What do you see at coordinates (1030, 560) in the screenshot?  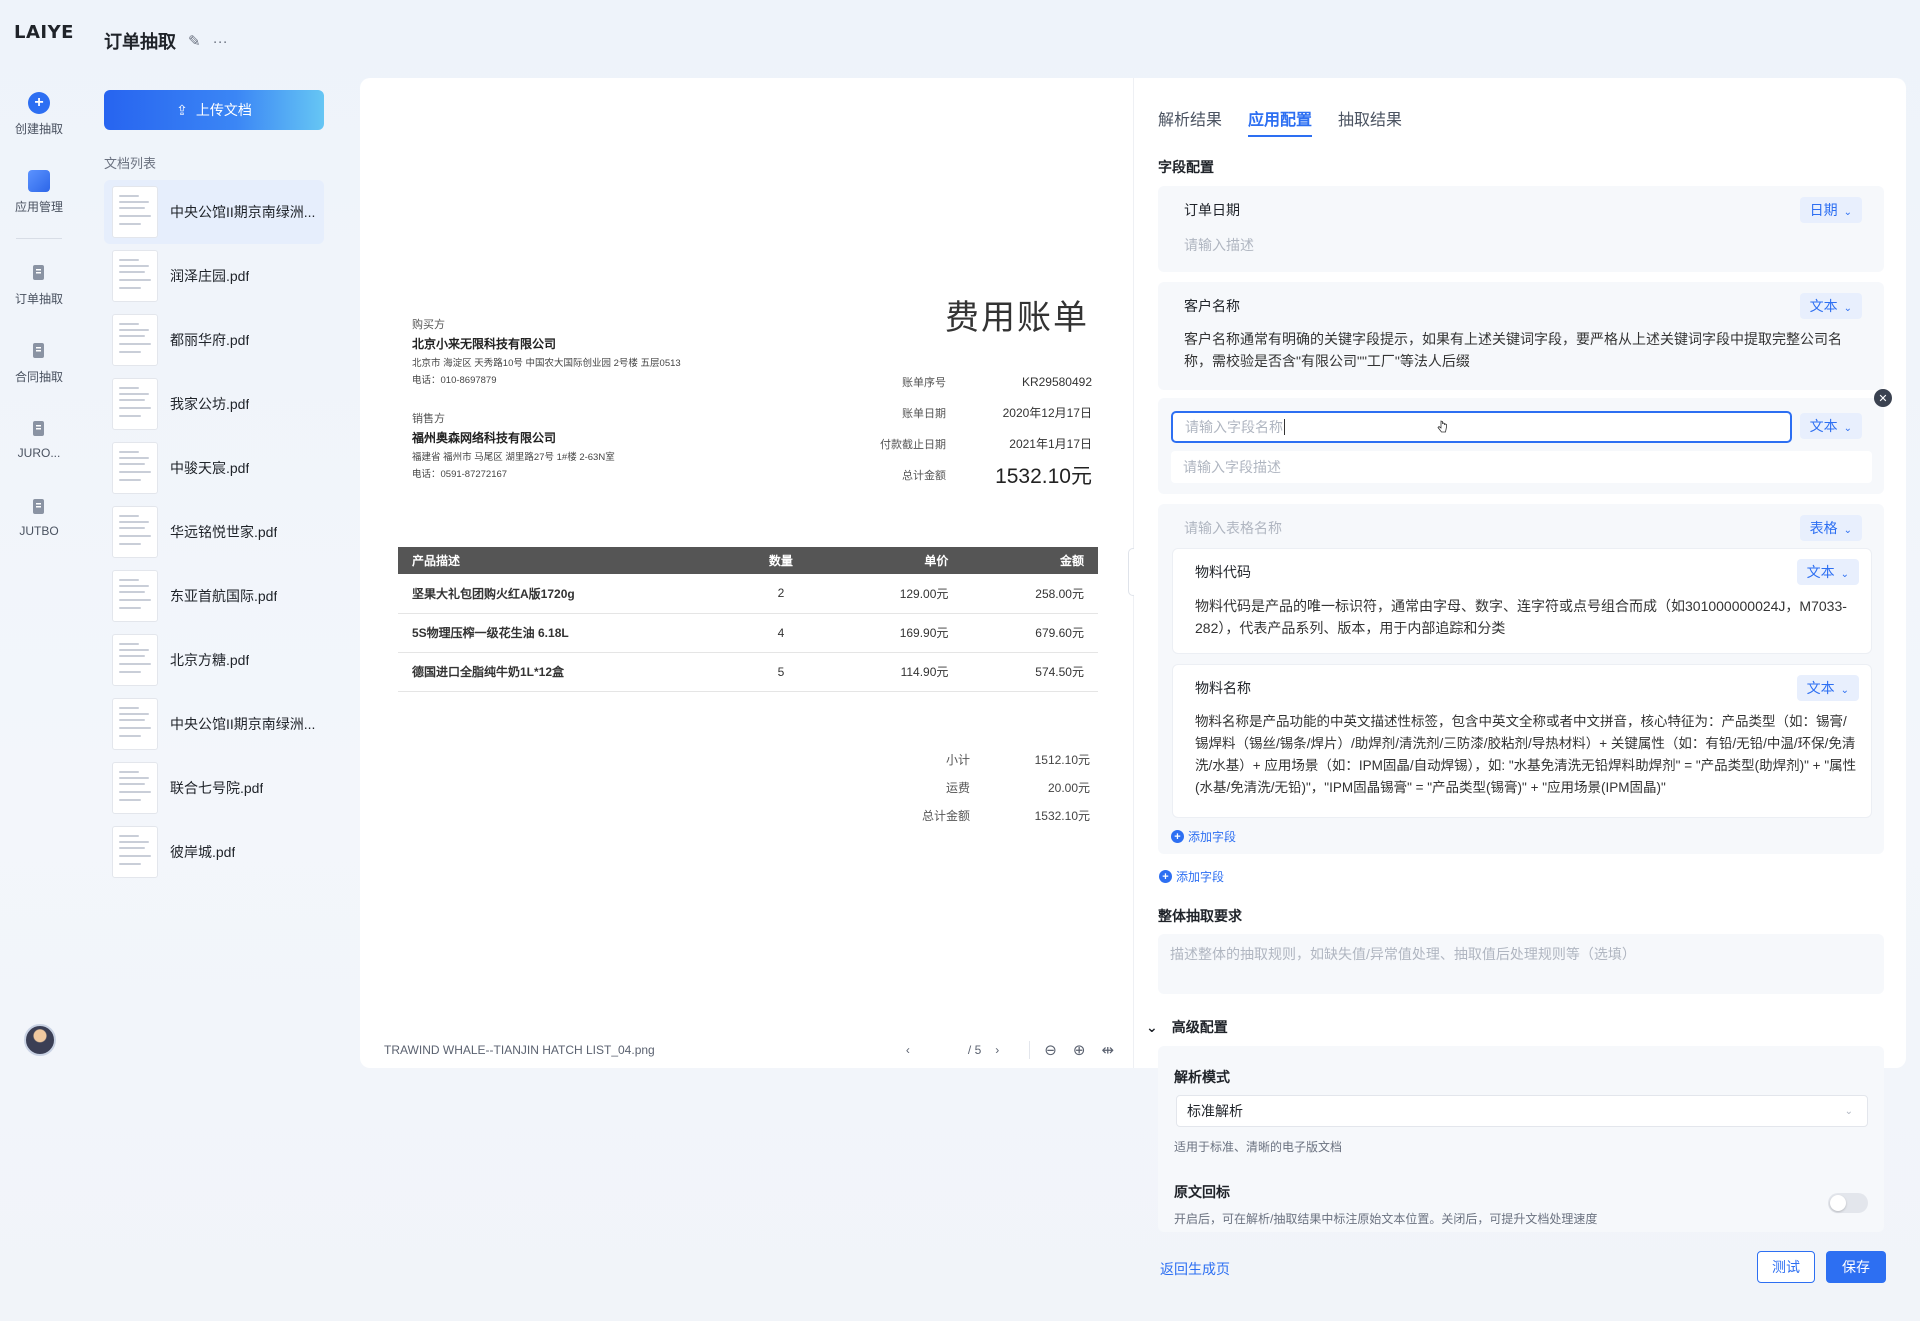 I see `column-header: 金额` at bounding box center [1030, 560].